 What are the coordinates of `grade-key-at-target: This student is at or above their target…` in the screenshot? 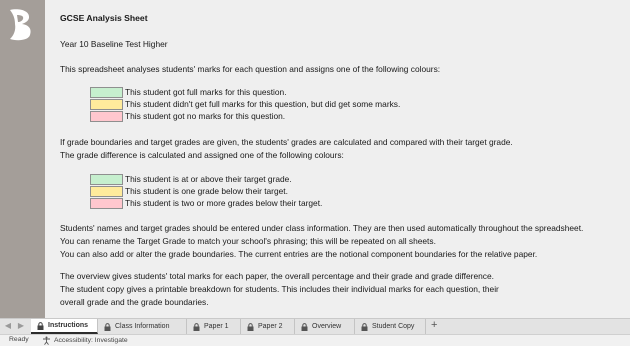 It's located at (191, 179).